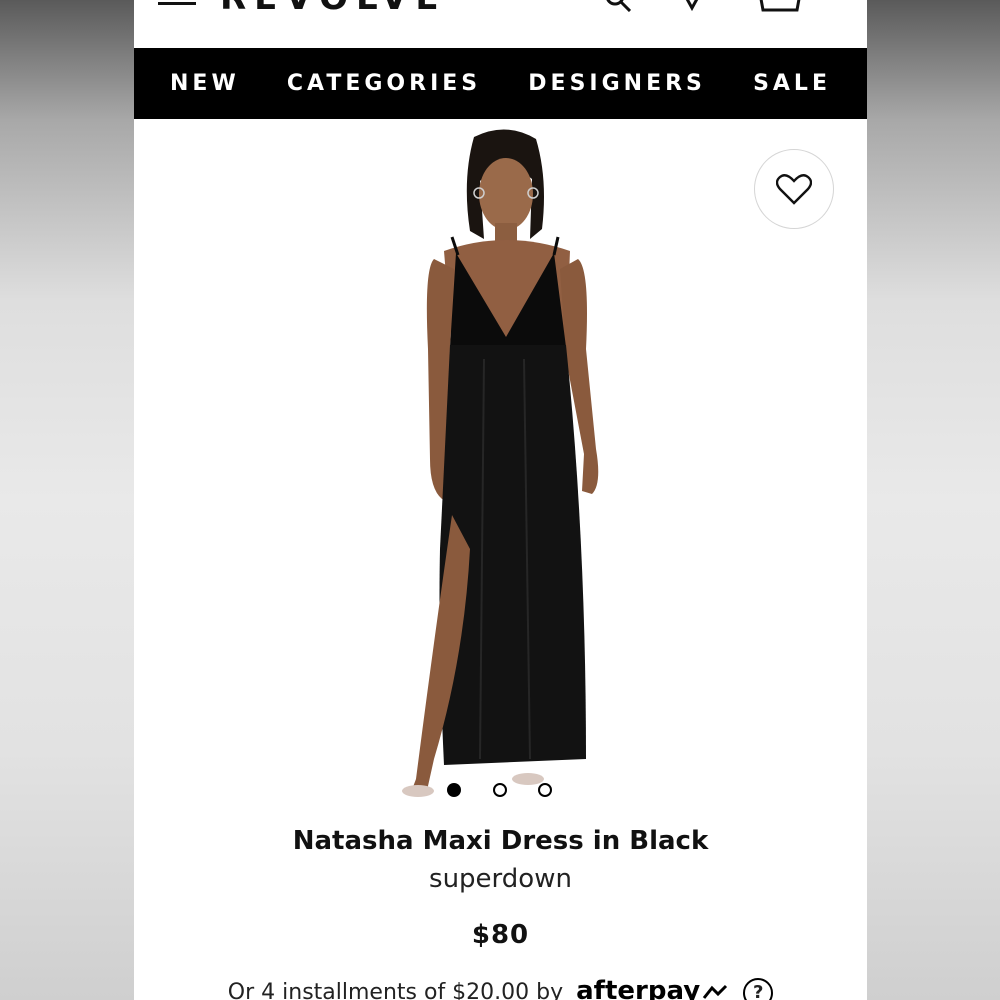  I want to click on top-header: REVOLVE, so click(500, 24).